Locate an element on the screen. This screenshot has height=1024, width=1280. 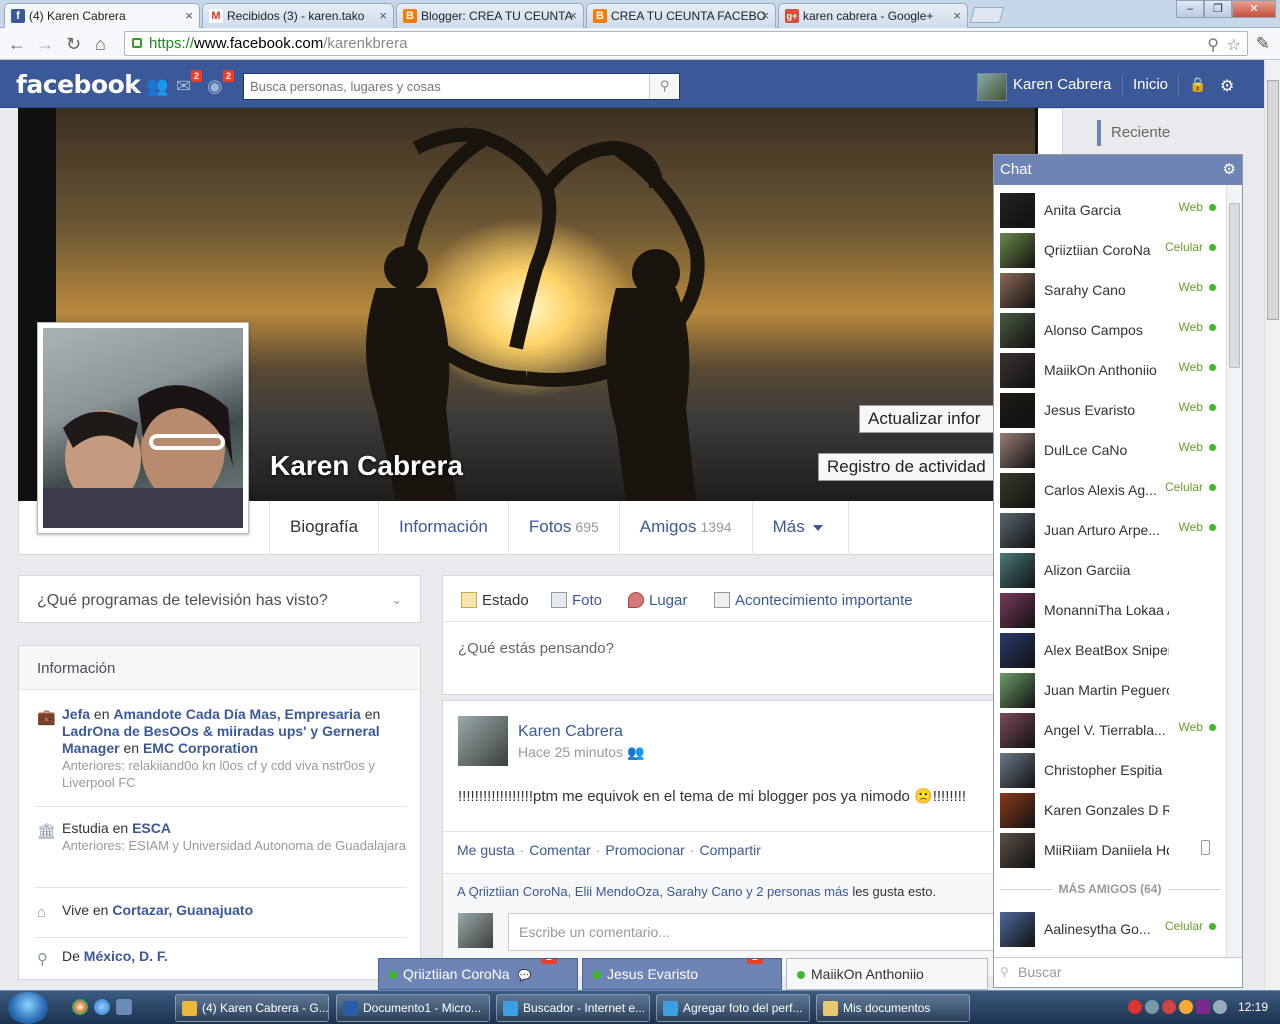
chat-friend: Alex BeatBox Sniper is located at coordinates (1110, 650).